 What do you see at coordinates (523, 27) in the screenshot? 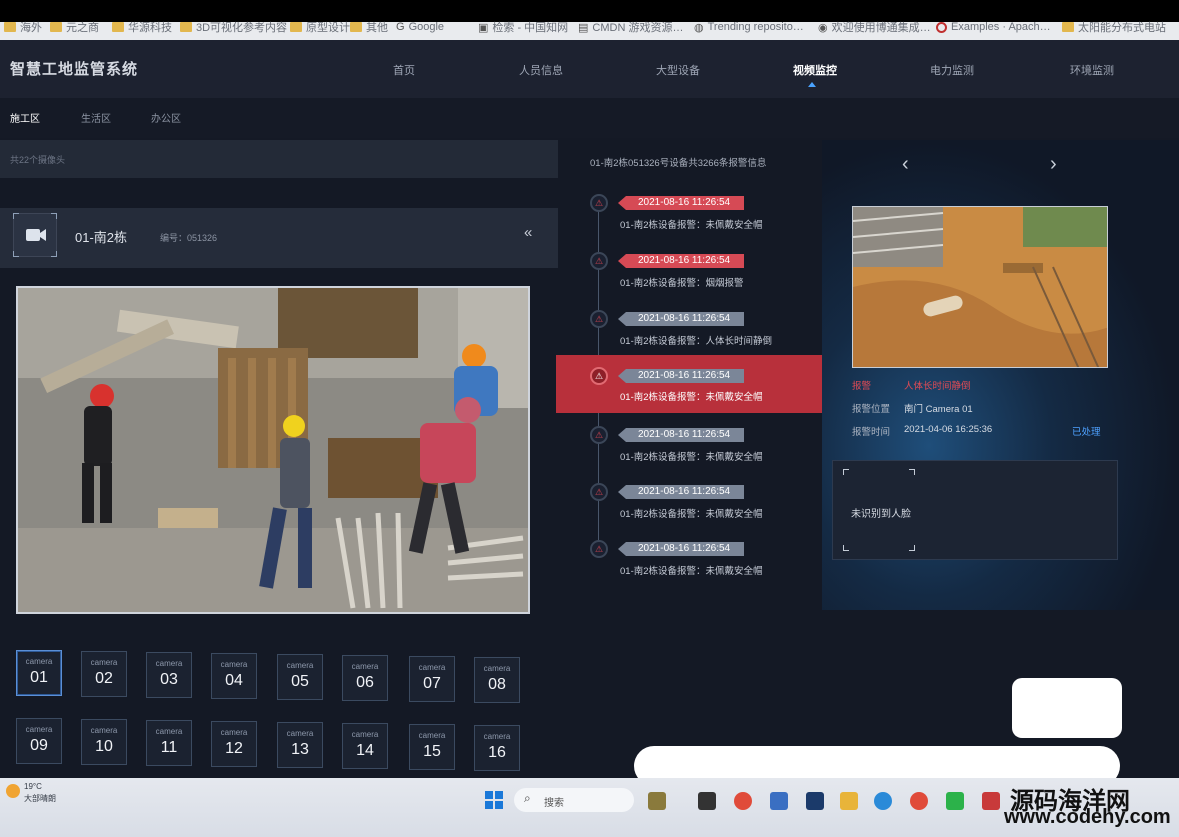
I see `bookmark-item: ▣ 检索 - 中国知网` at bounding box center [523, 27].